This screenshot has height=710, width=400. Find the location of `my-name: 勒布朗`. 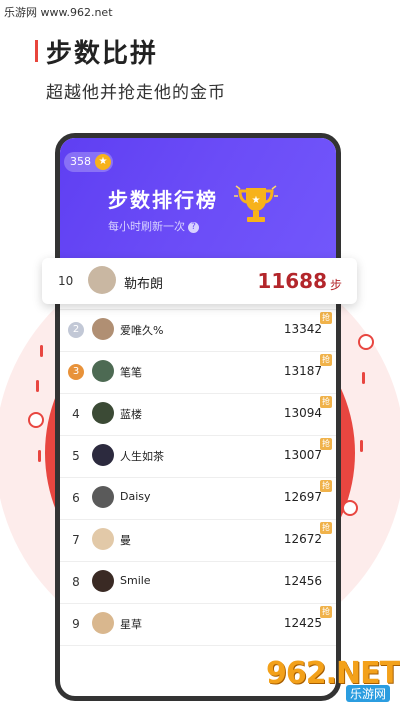

my-name: 勒布朗 is located at coordinates (144, 284).